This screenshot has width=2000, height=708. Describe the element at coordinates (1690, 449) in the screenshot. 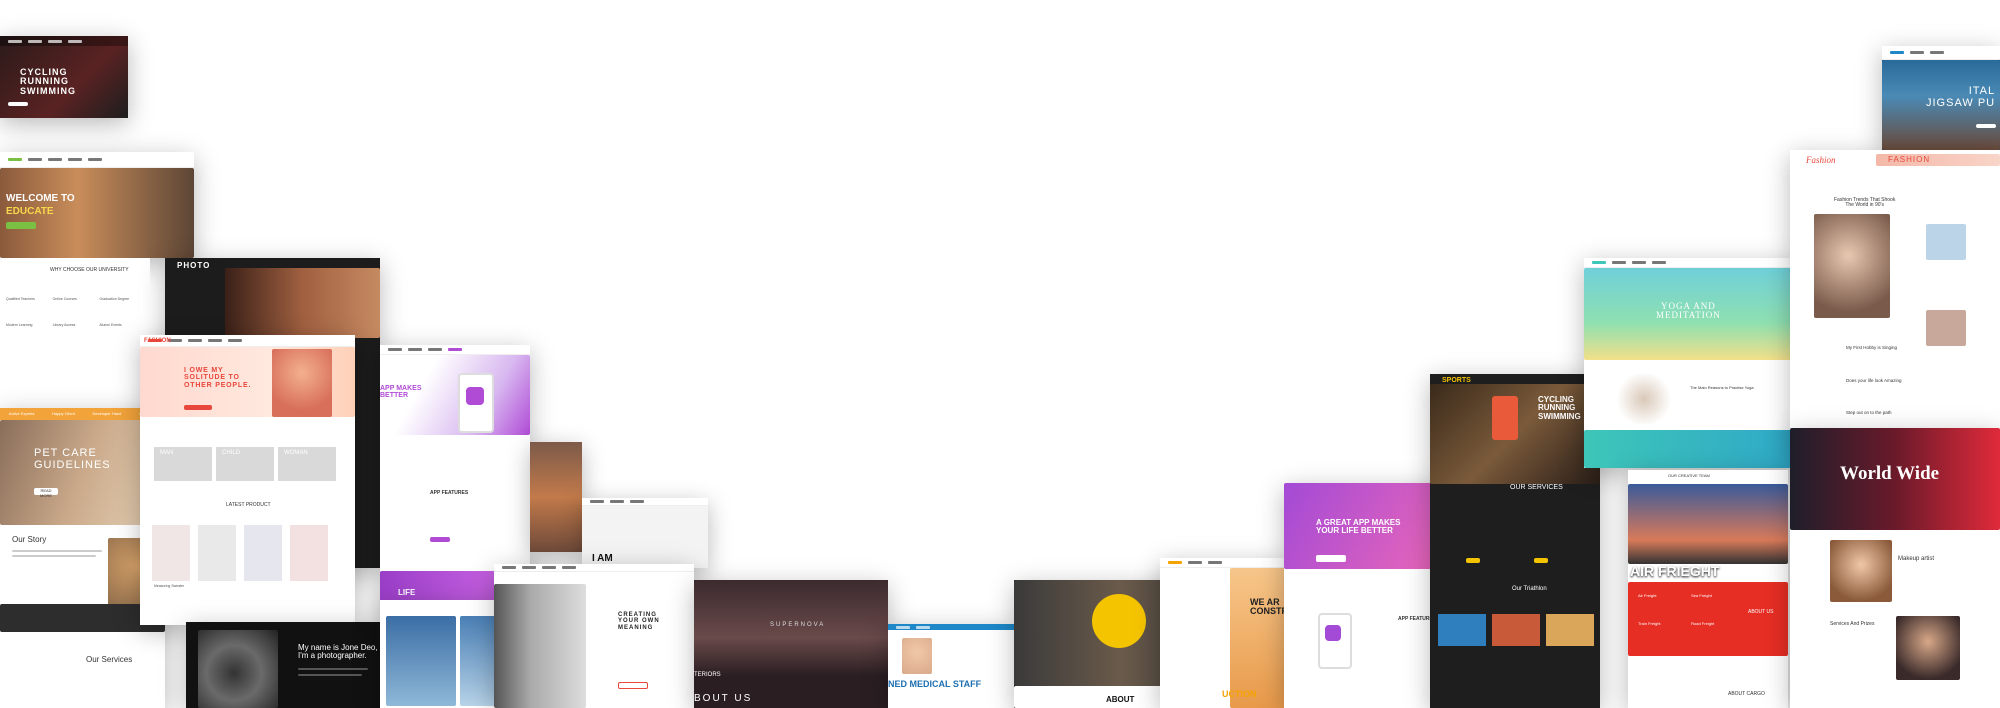

I see `stats-band` at that location.